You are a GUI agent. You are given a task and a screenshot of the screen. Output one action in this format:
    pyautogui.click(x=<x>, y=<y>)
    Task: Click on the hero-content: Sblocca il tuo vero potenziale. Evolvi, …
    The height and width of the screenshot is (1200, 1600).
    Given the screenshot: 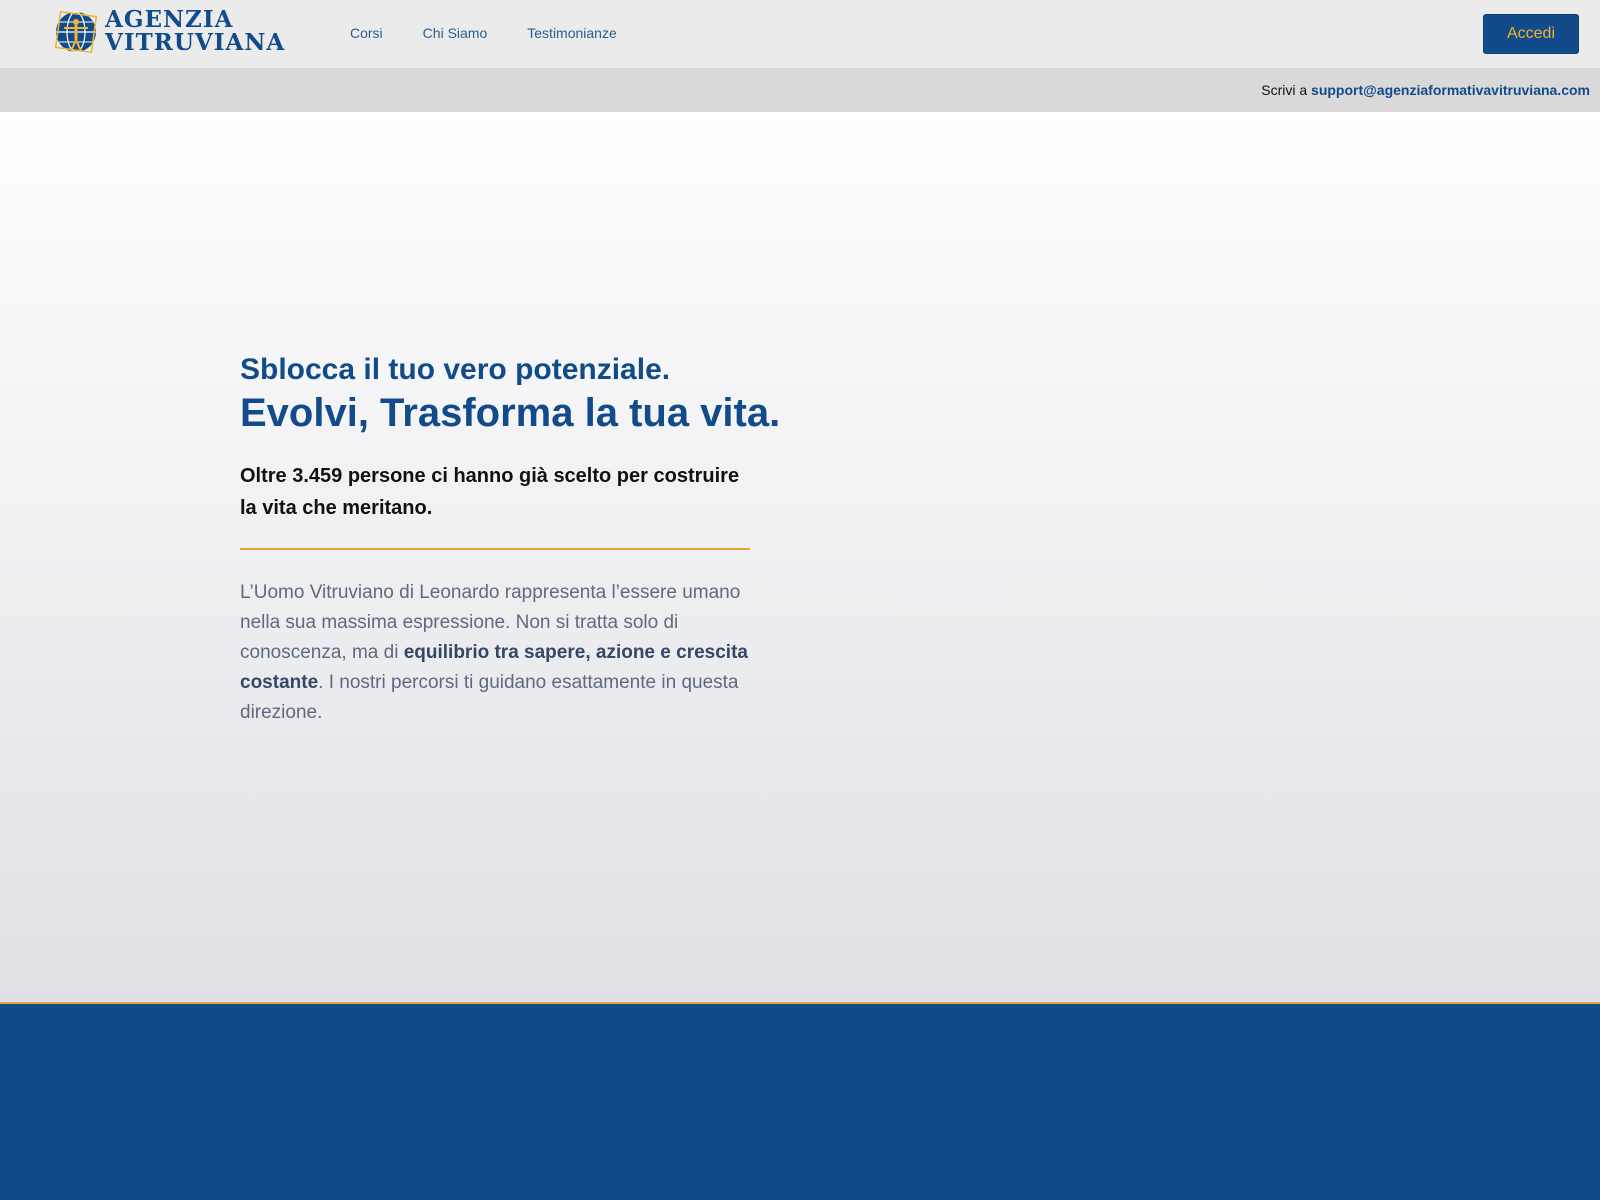 What is the action you would take?
    pyautogui.click(x=510, y=540)
    